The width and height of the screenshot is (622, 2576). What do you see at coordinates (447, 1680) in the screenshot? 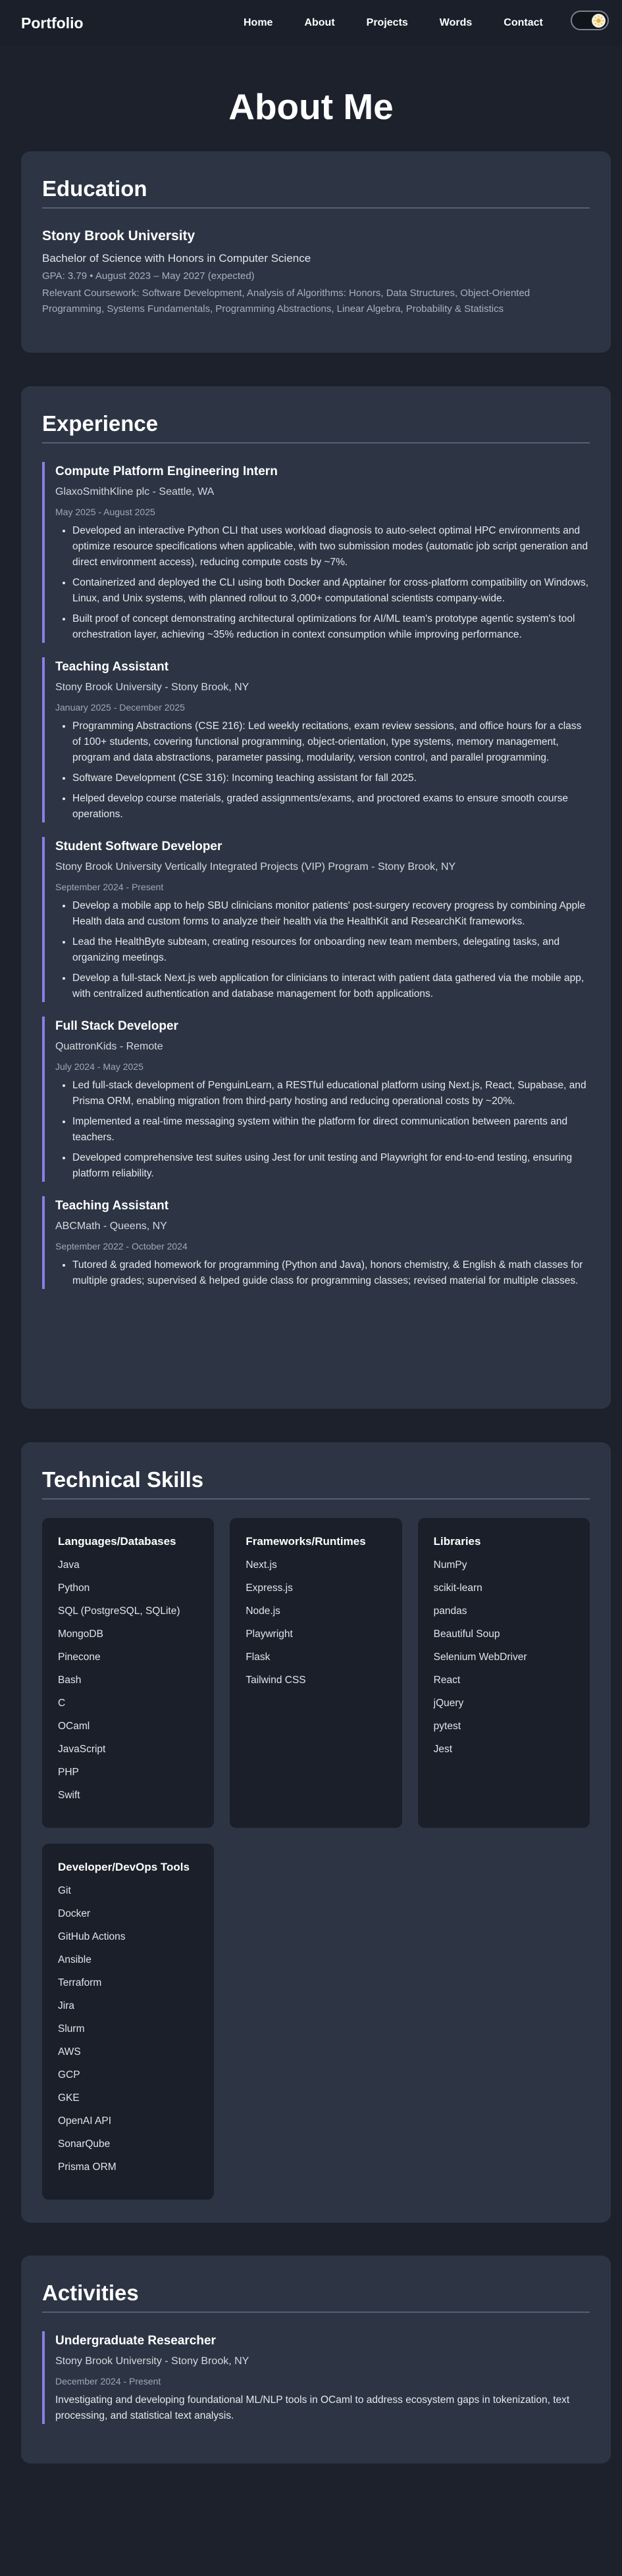
I see `skill-item: React` at bounding box center [447, 1680].